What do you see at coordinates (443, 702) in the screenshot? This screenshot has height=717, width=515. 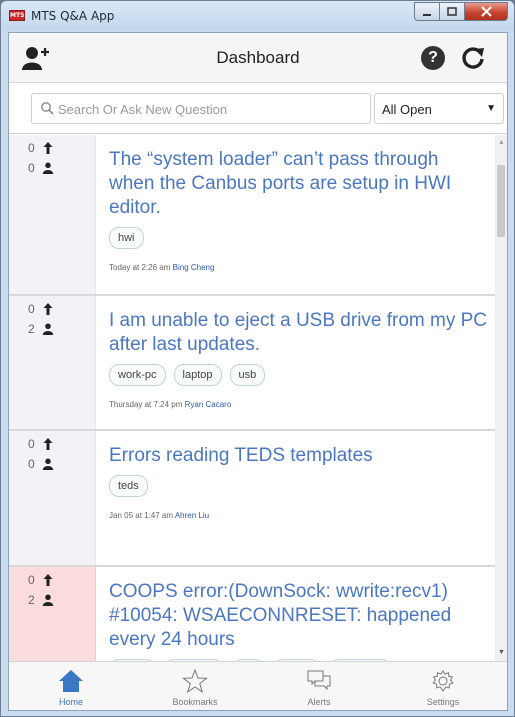 I see `tab-label: Settings` at bounding box center [443, 702].